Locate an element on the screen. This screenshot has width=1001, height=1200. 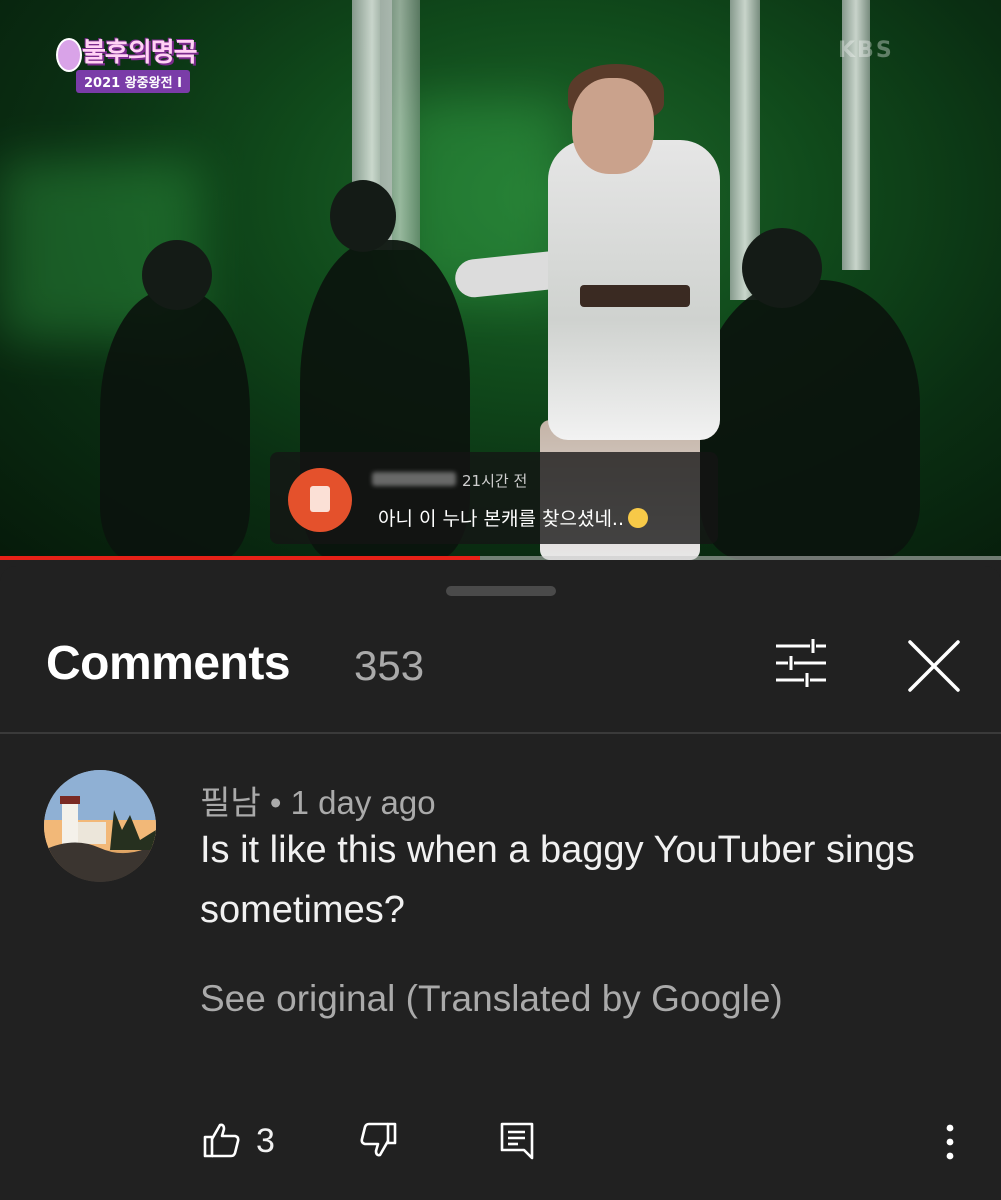
like-count: 3 is located at coordinates (265, 1141).